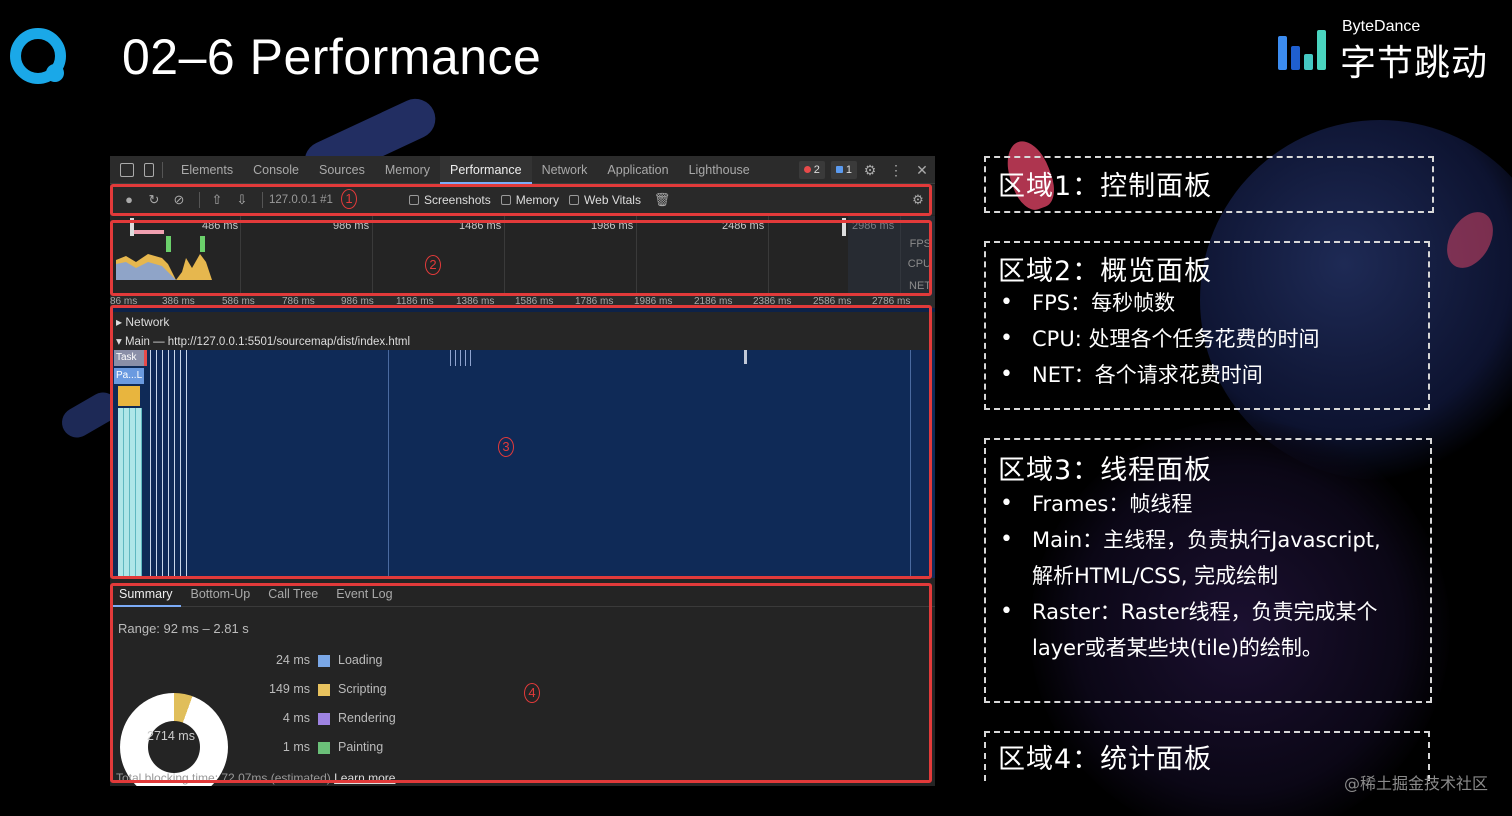 This screenshot has height=816, width=1512. What do you see at coordinates (127, 169) in the screenshot?
I see `inspect-icon` at bounding box center [127, 169].